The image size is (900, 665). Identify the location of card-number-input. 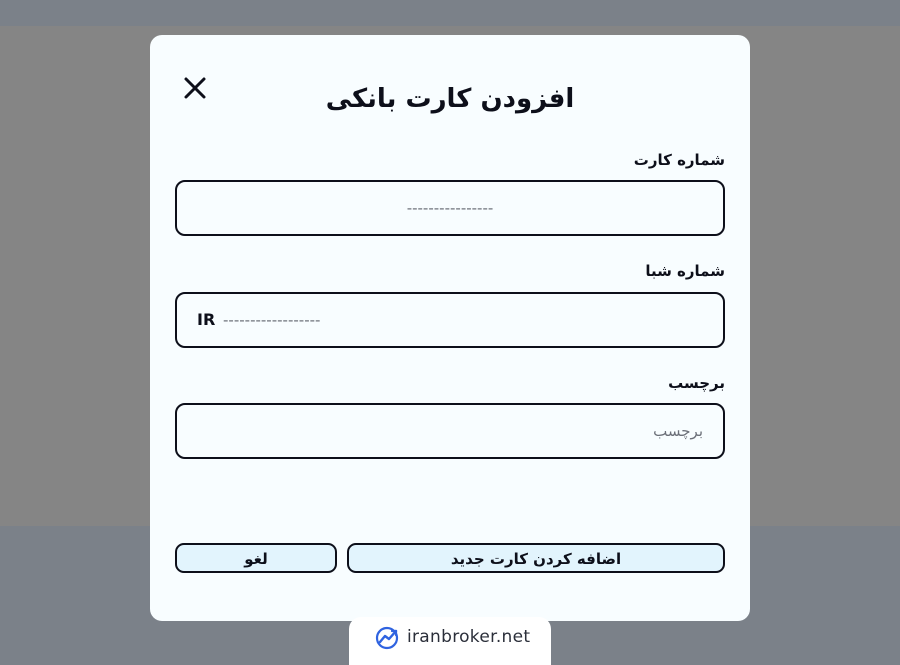
(450, 208).